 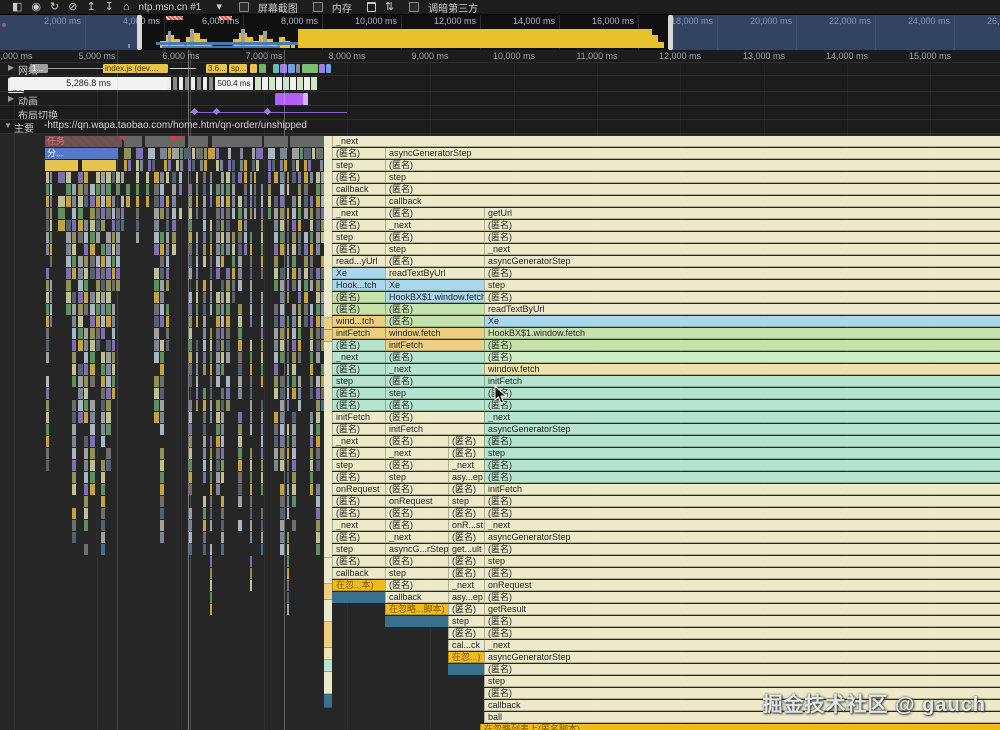 I want to click on animation-bar, so click(x=289, y=99).